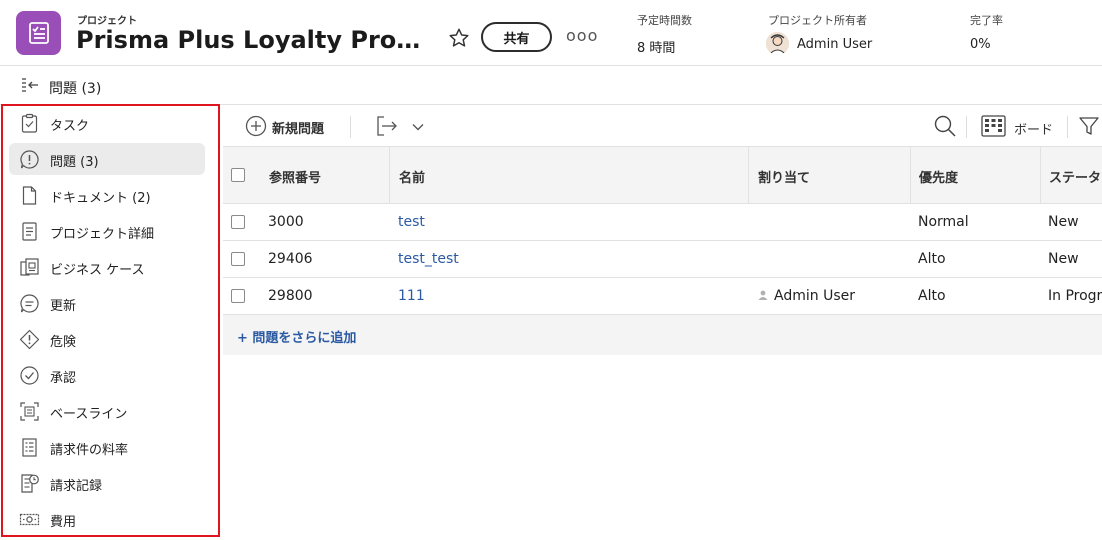  What do you see at coordinates (295, 176) in the screenshot?
I see `column-header-ref: 参照番号` at bounding box center [295, 176].